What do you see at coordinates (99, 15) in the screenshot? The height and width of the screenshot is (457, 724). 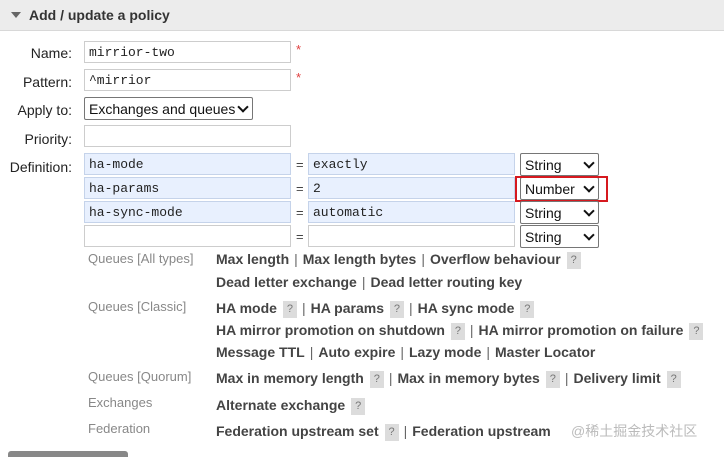 I see `section-title: Add / update a policy` at bounding box center [99, 15].